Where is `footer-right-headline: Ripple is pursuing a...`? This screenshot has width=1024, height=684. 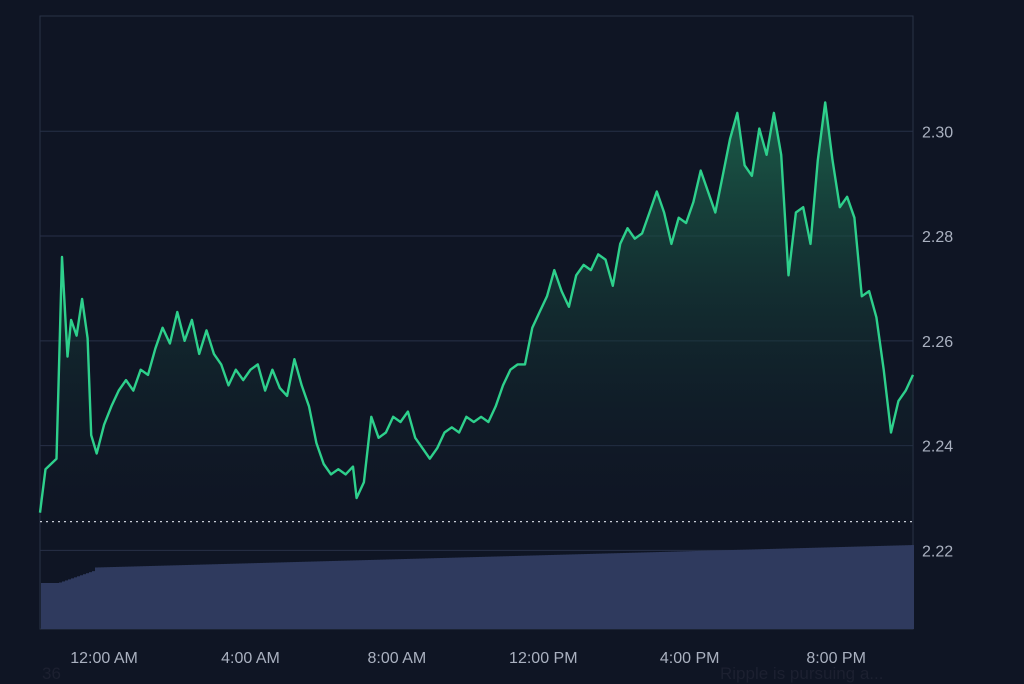
footer-right-headline: Ripple is pursuing a... is located at coordinates (801, 674).